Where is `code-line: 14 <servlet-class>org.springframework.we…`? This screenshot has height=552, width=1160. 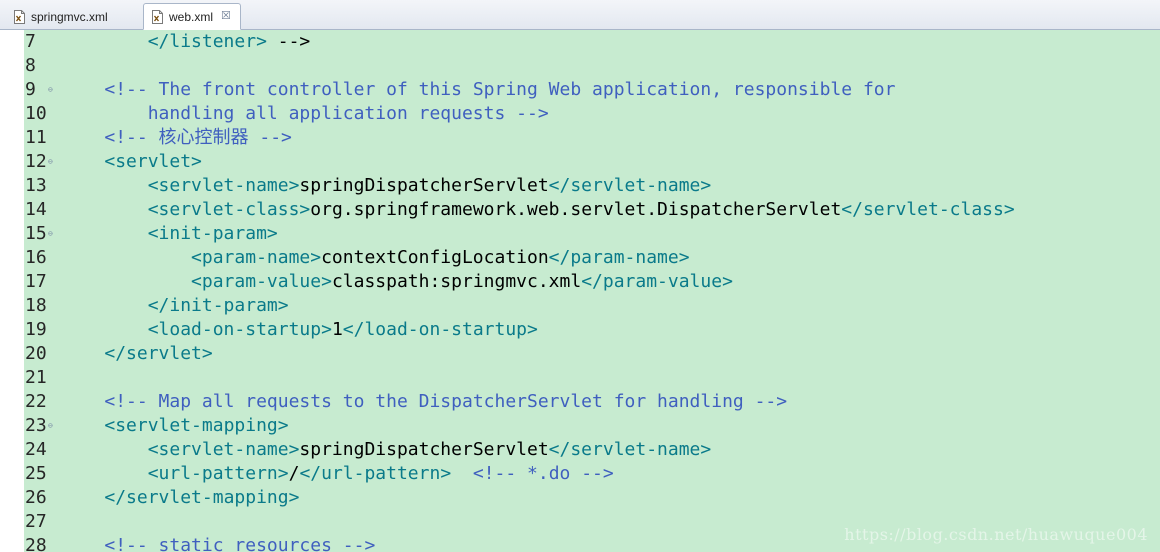 code-line: 14 <servlet-class>org.springframework.we… is located at coordinates (580, 210).